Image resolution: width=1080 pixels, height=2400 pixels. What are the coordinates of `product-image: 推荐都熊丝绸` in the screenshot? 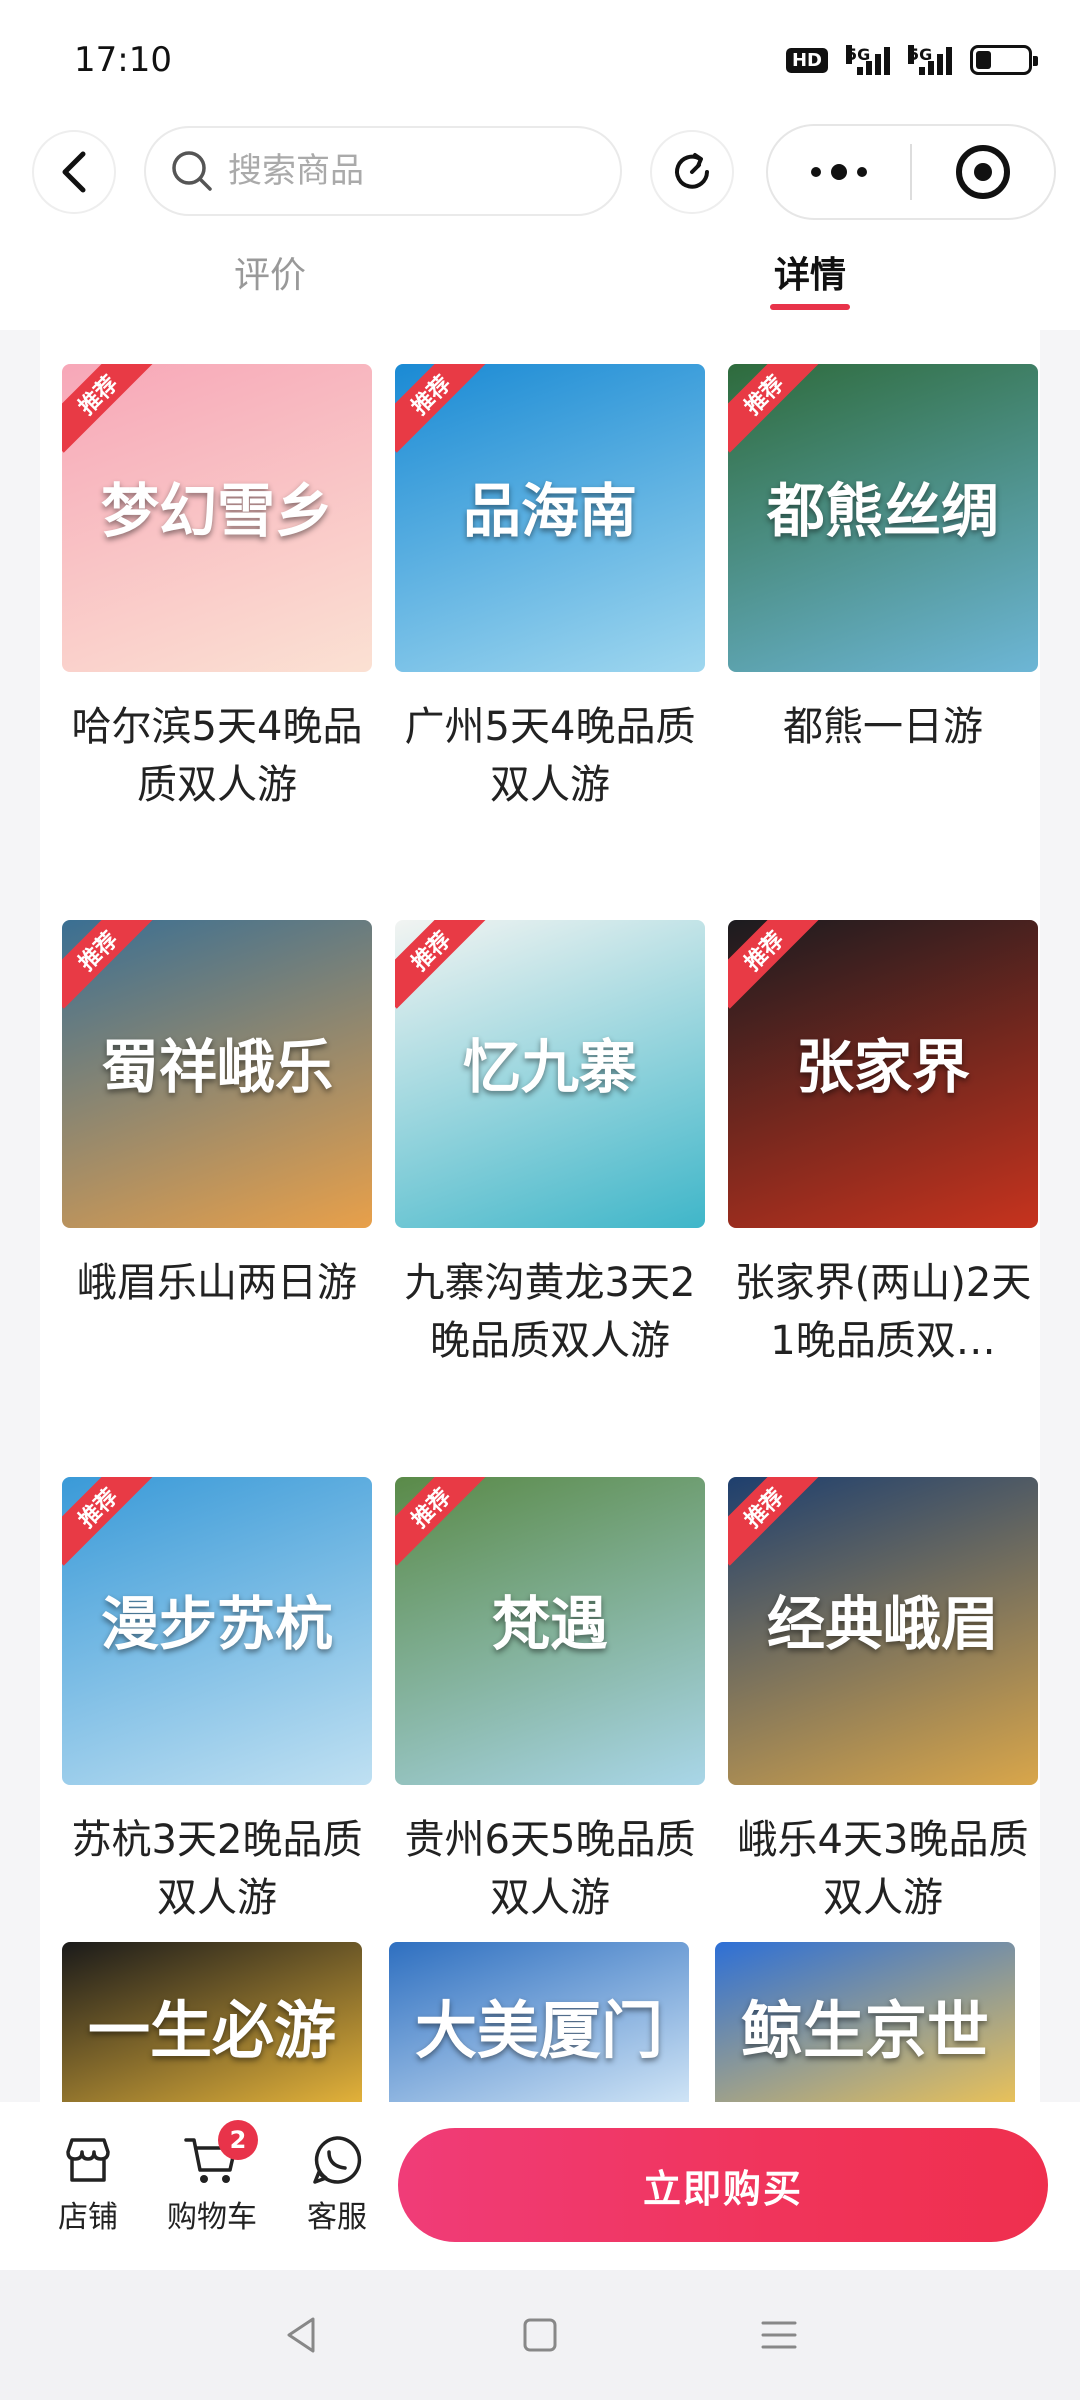 It's located at (883, 518).